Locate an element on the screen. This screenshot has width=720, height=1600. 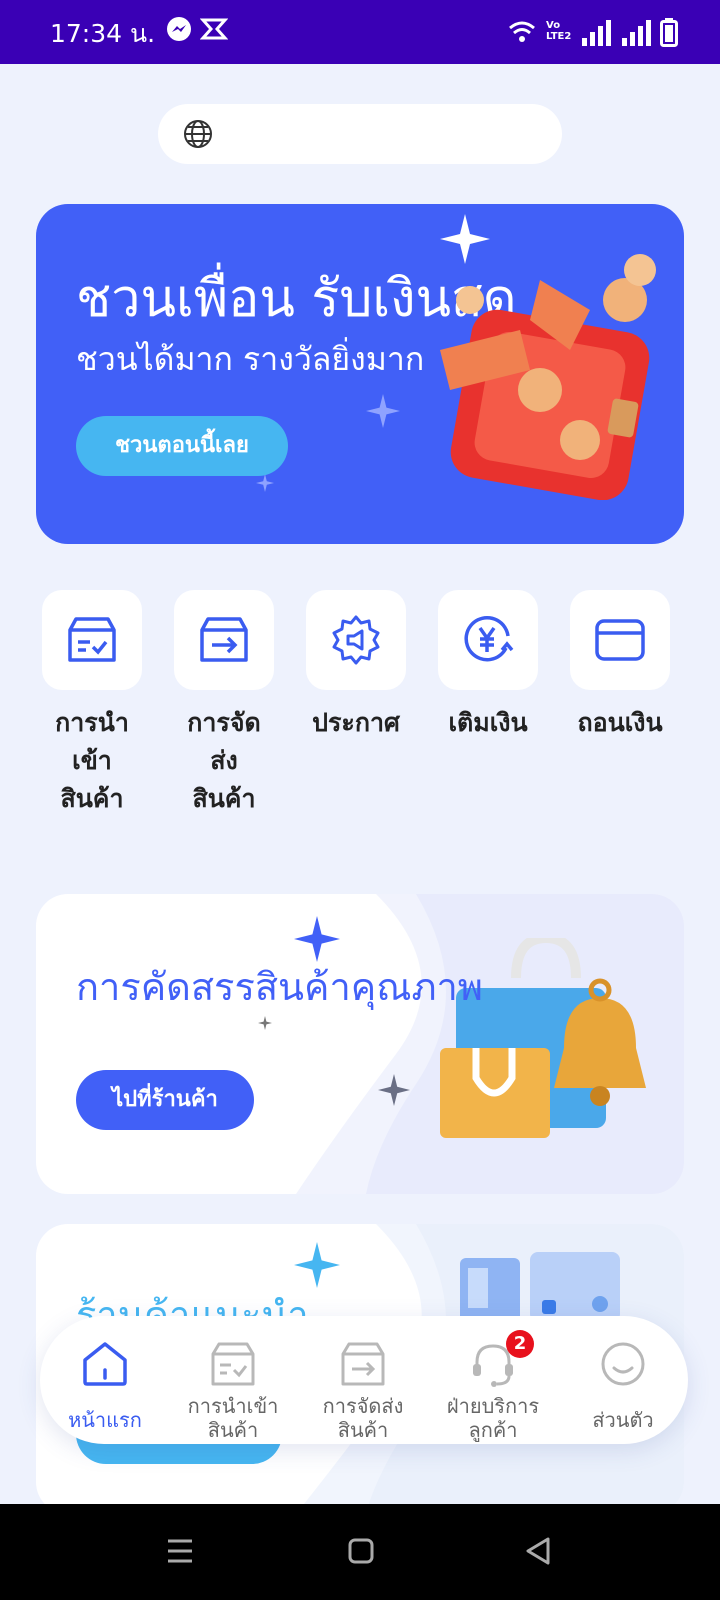
action-announcement: ประกาศ is located at coordinates (356, 666).